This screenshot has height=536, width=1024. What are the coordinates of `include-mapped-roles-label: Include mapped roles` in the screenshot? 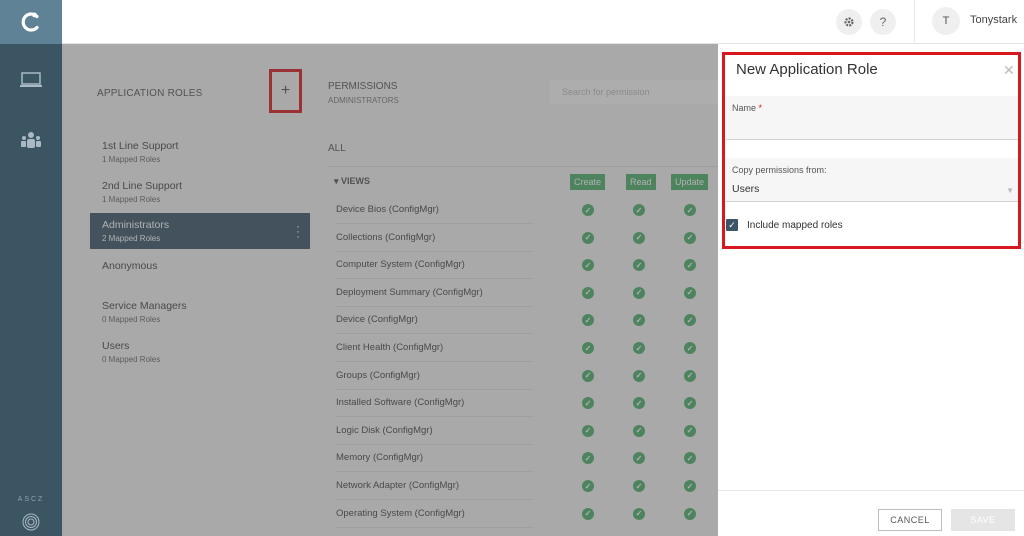 It's located at (795, 225).